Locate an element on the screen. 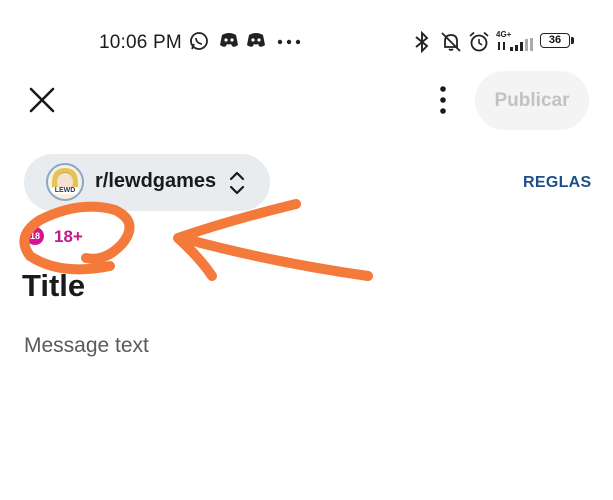 The width and height of the screenshot is (613, 500). community-selector: LEWD r/lewdgames is located at coordinates (147, 182).